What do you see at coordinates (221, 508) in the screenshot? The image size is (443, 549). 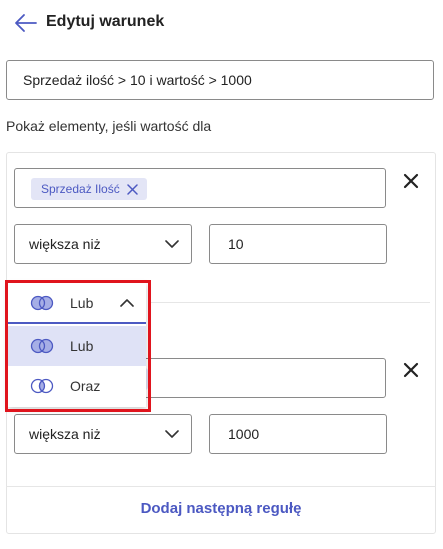 I see `add-rule-button: Dodaj następną regułę` at bounding box center [221, 508].